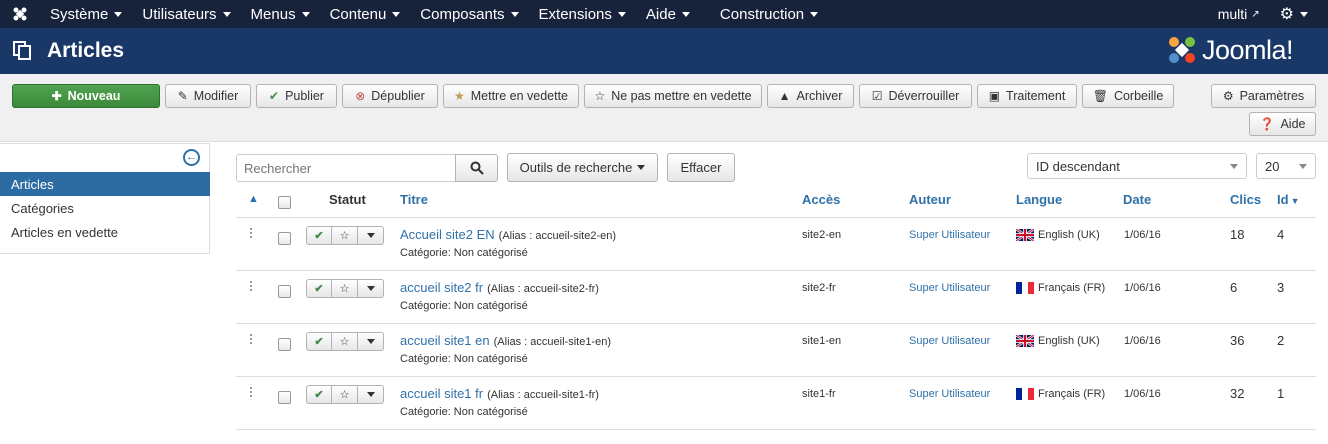  I want to click on archive-button: ▲ Archiver, so click(810, 96).